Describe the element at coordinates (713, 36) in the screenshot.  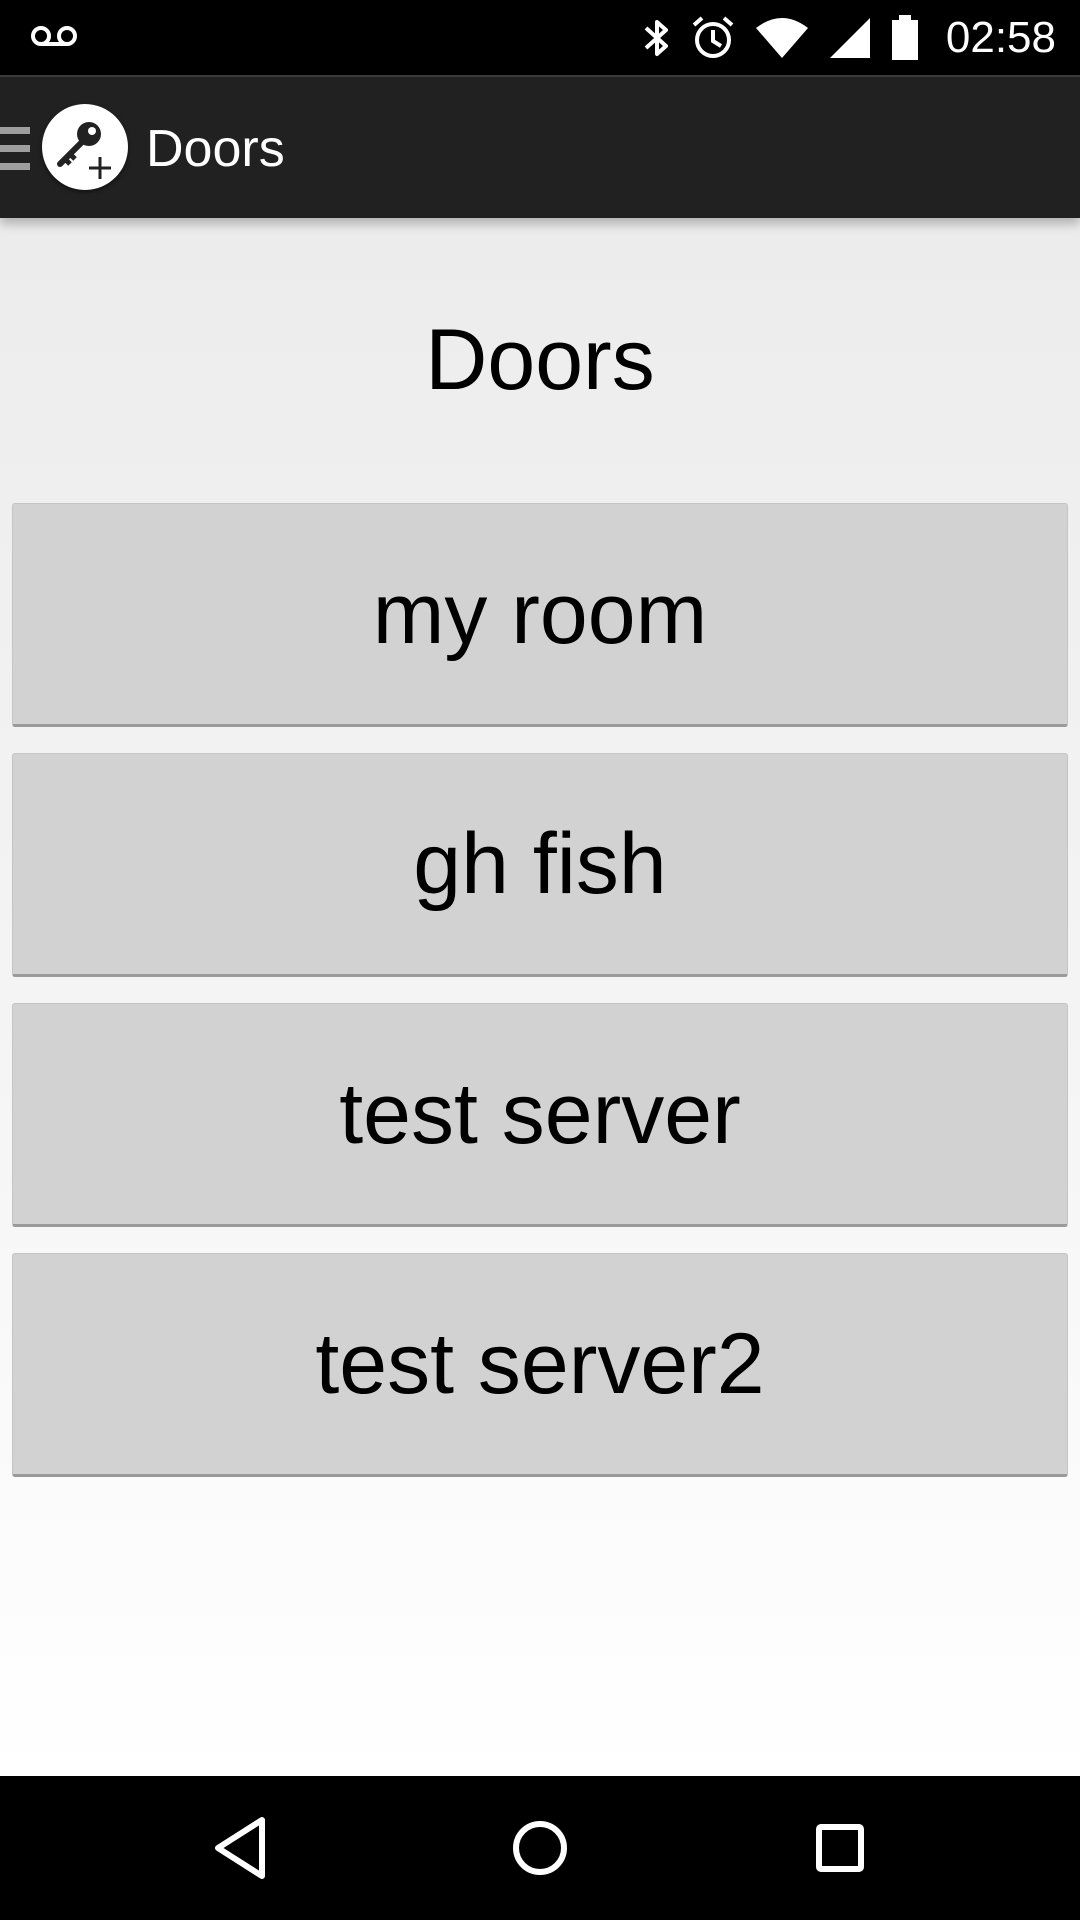
I see `alarm-icon` at that location.